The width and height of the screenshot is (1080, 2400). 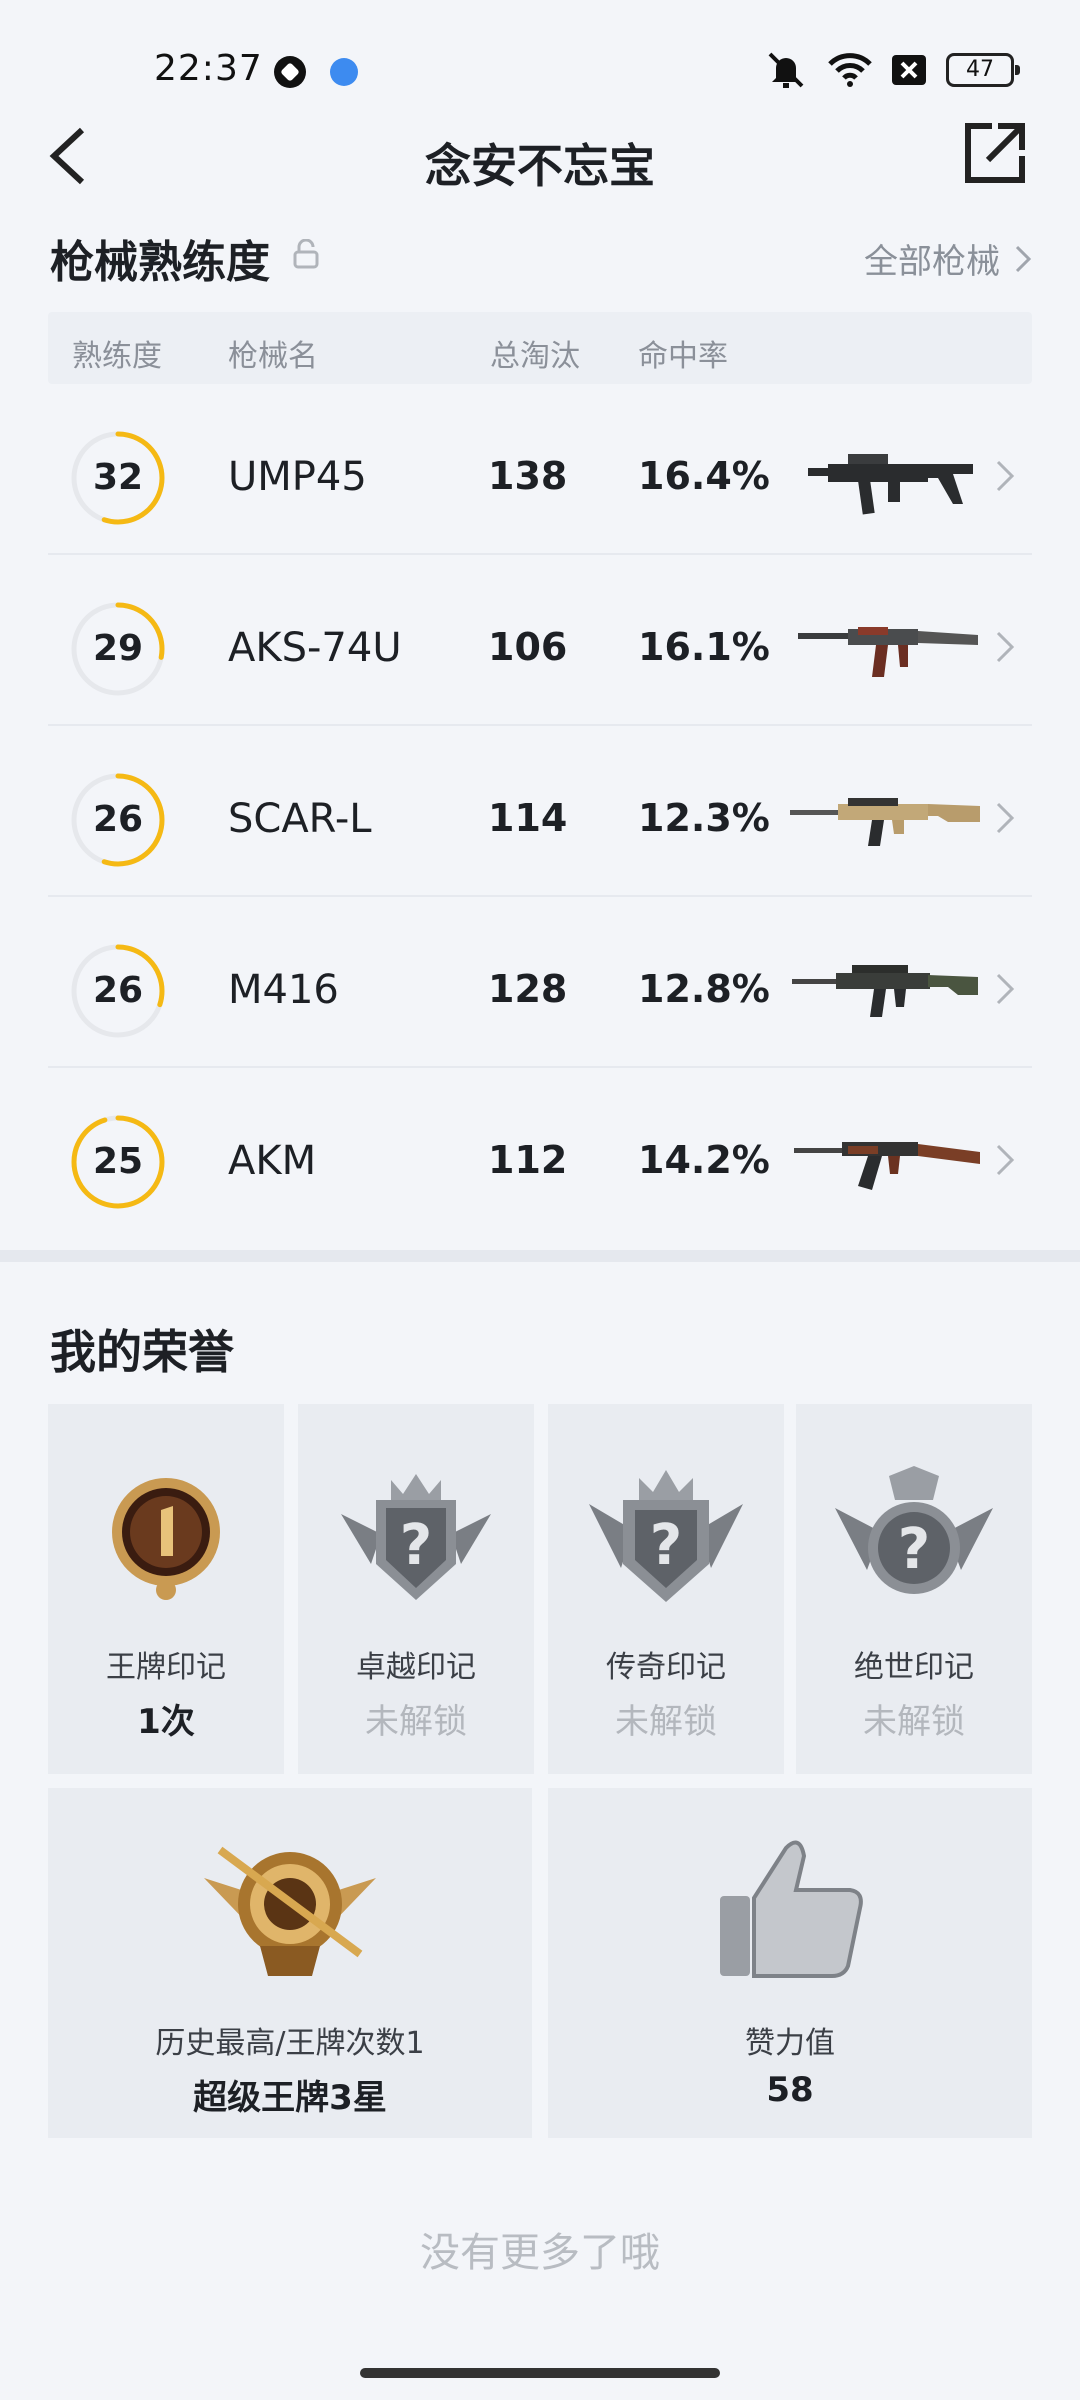 What do you see at coordinates (704, 818) in the screenshot?
I see `weapon-accuracy: 12.3%` at bounding box center [704, 818].